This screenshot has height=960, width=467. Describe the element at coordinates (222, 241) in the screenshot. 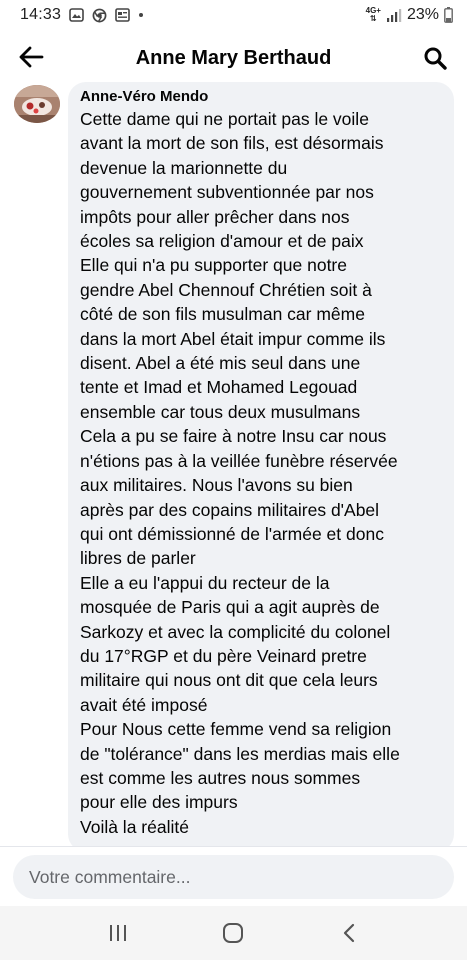

I see `comment-line: écoles sa religion d'amour et de paix` at that location.